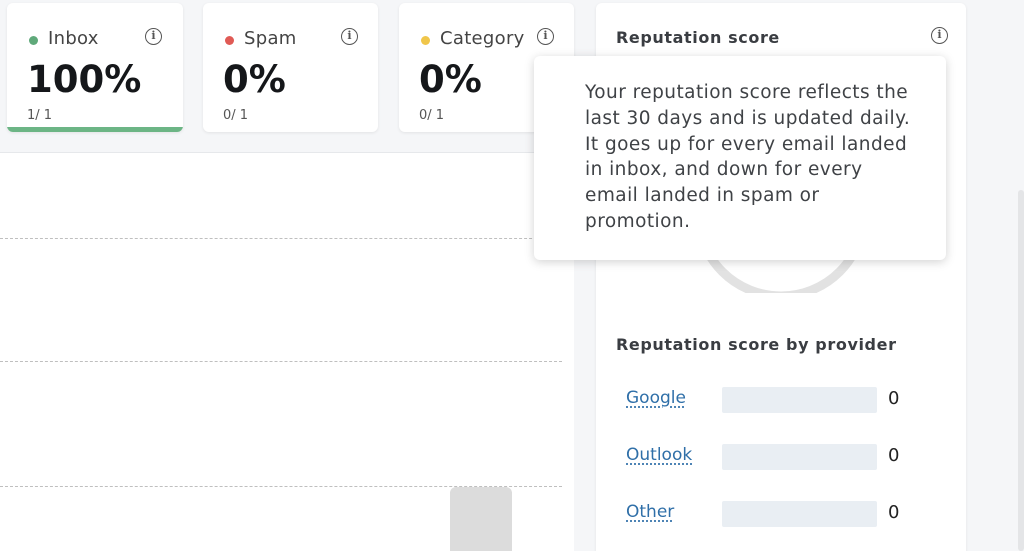  I want to click on inbox-label: Inbox, so click(73, 38).